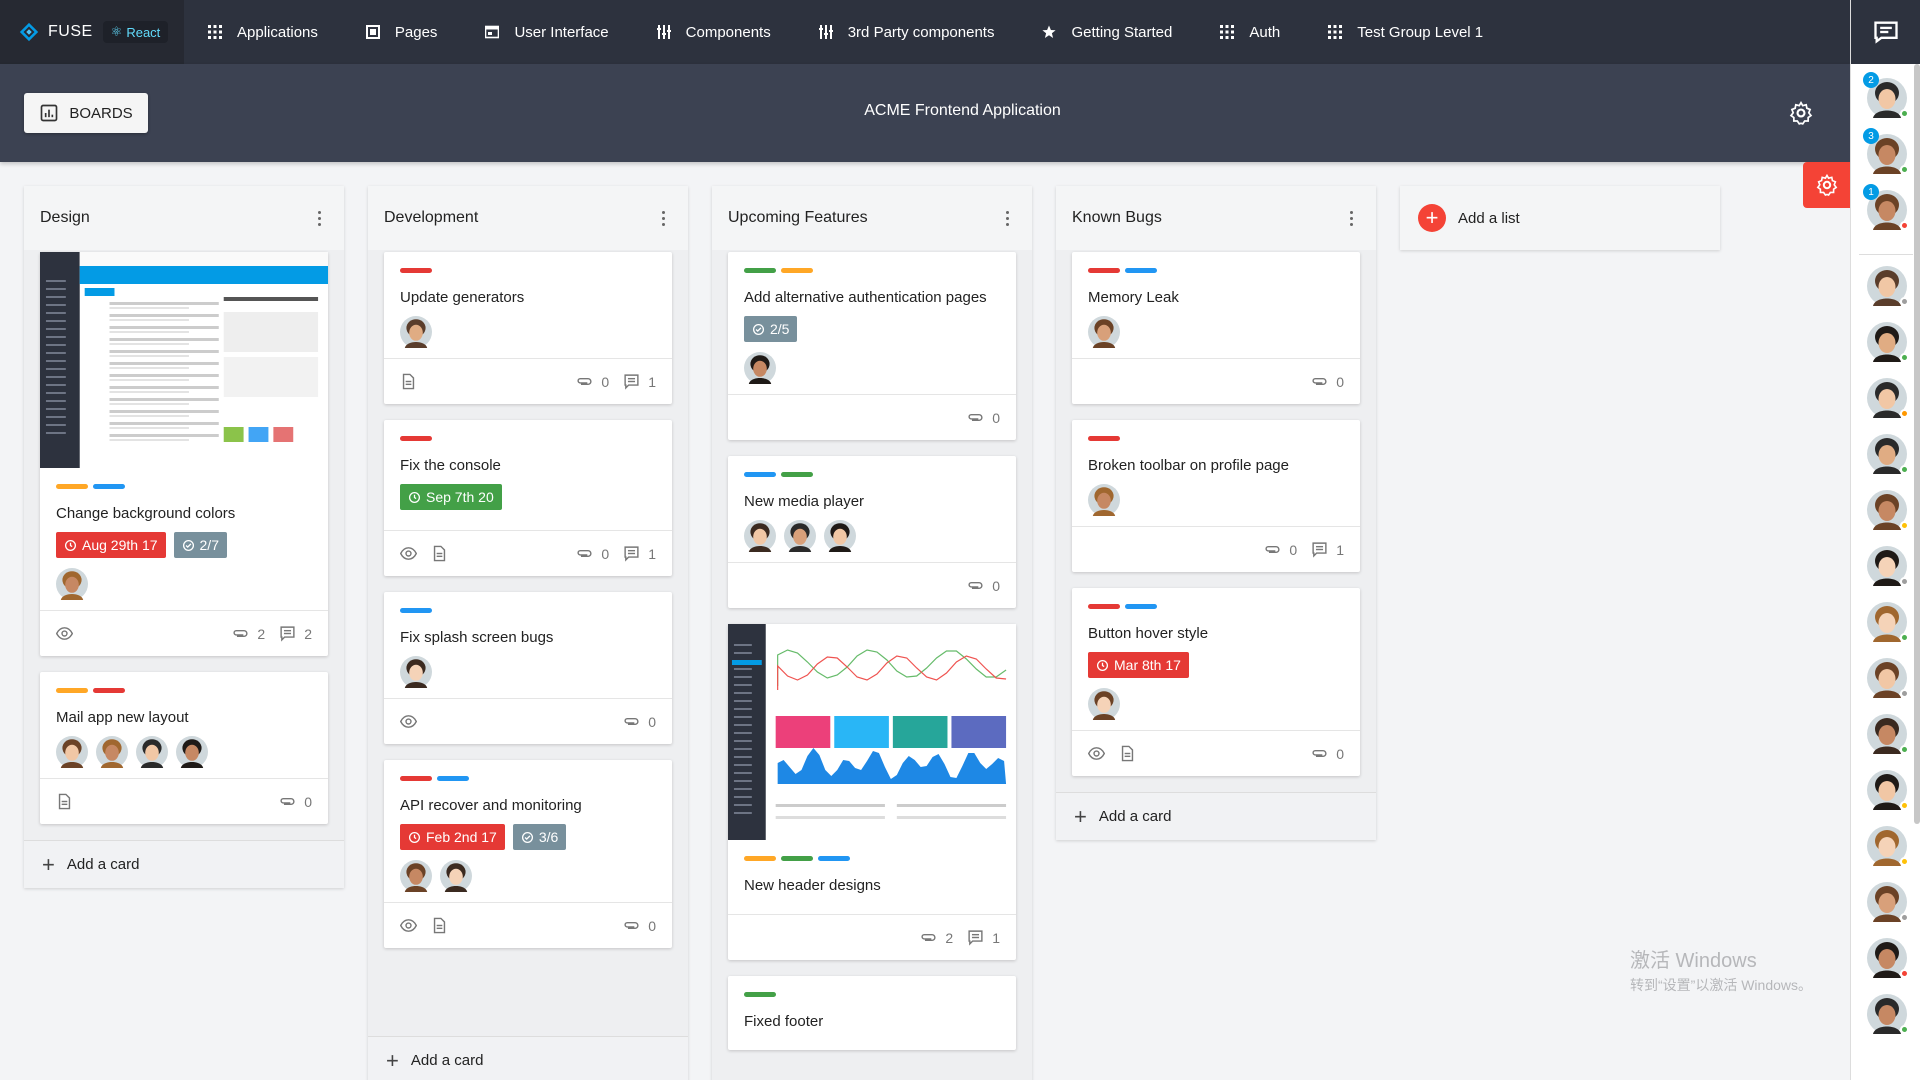  What do you see at coordinates (527, 837) in the screenshot?
I see `checklist-icon` at bounding box center [527, 837].